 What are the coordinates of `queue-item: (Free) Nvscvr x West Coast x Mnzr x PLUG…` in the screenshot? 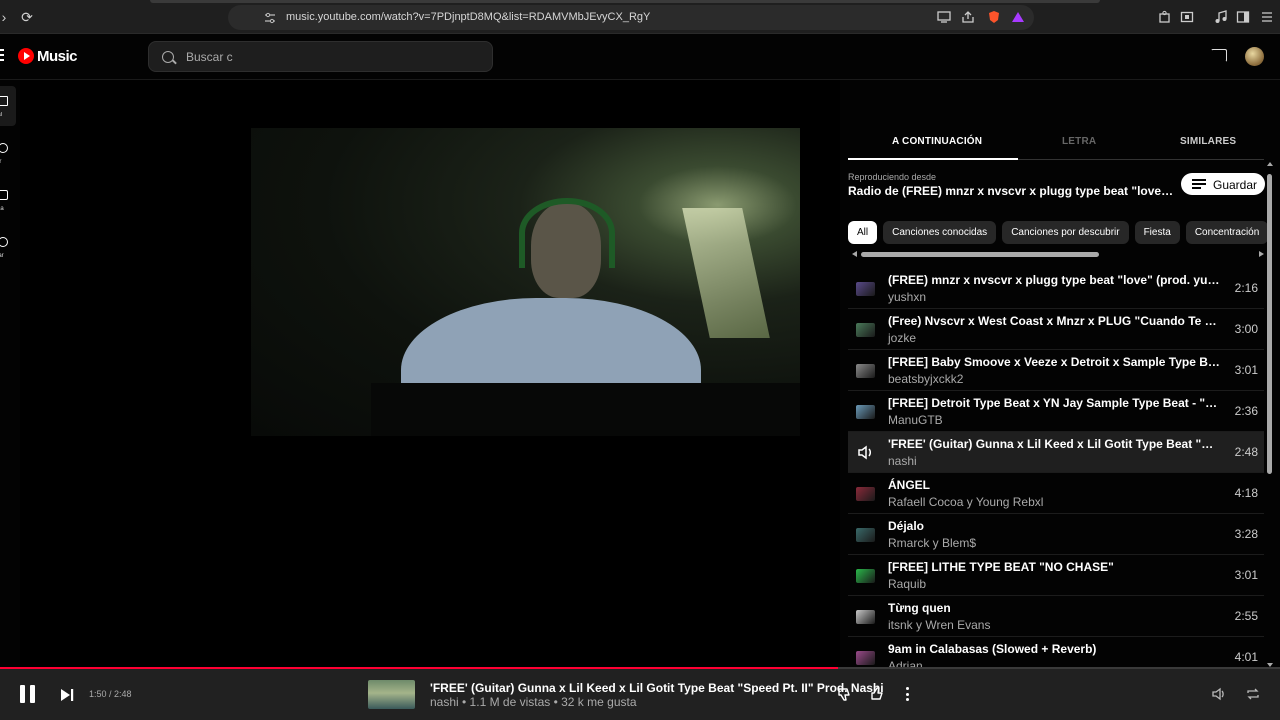 It's located at (1056, 329).